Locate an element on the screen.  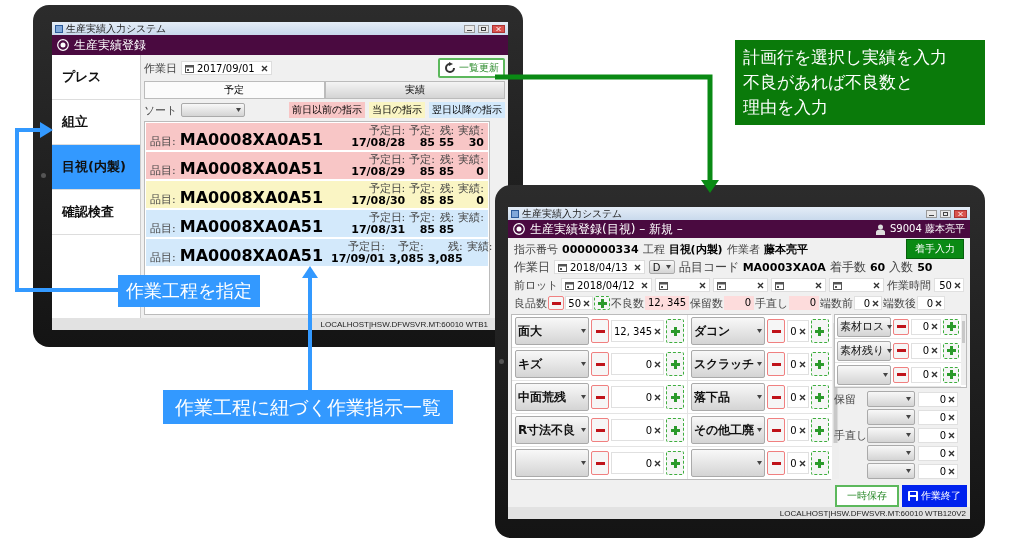
status-text: LOCALHOST|HSW.DFWSVR.MT:60010 WTB1 is located at coordinates (404, 324).